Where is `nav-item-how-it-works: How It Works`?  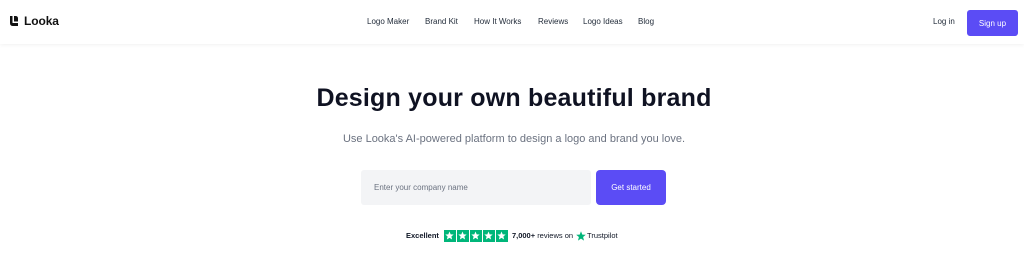 nav-item-how-it-works: How It Works is located at coordinates (497, 21).